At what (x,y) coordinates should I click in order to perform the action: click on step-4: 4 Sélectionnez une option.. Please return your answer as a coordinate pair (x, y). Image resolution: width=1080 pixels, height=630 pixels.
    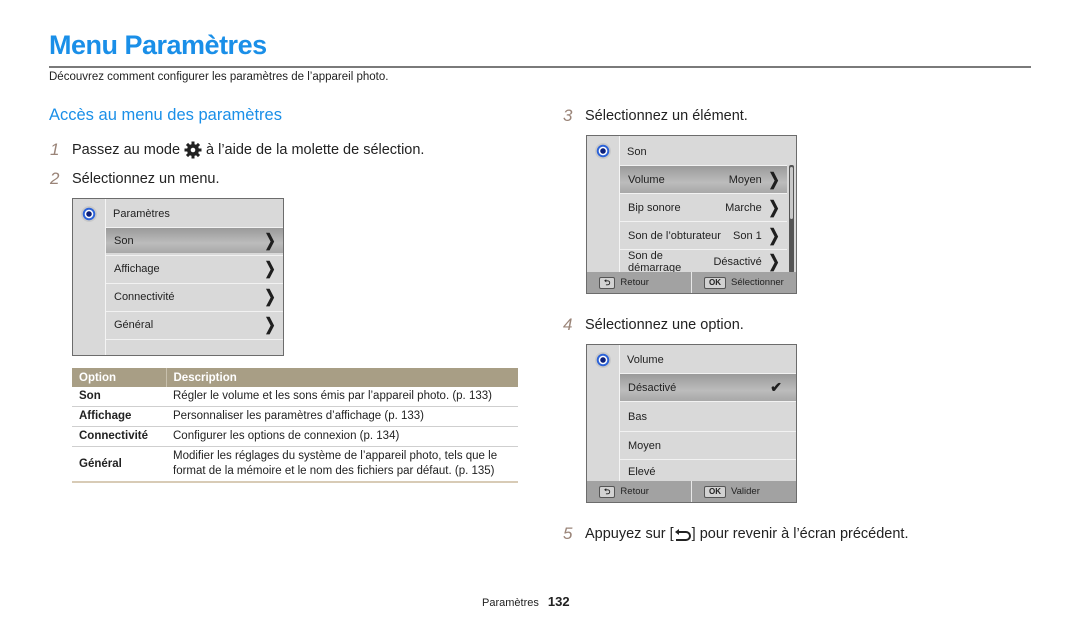
    Looking at the image, I should click on (653, 325).